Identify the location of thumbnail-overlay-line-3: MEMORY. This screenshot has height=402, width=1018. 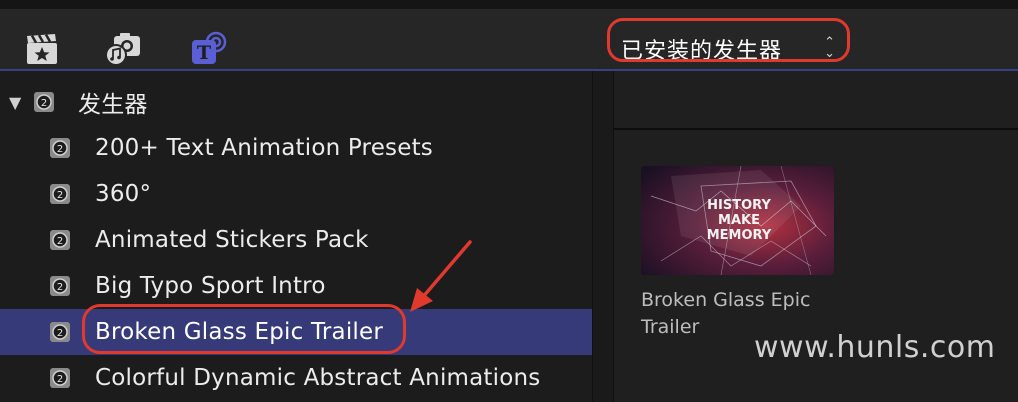
(739, 235).